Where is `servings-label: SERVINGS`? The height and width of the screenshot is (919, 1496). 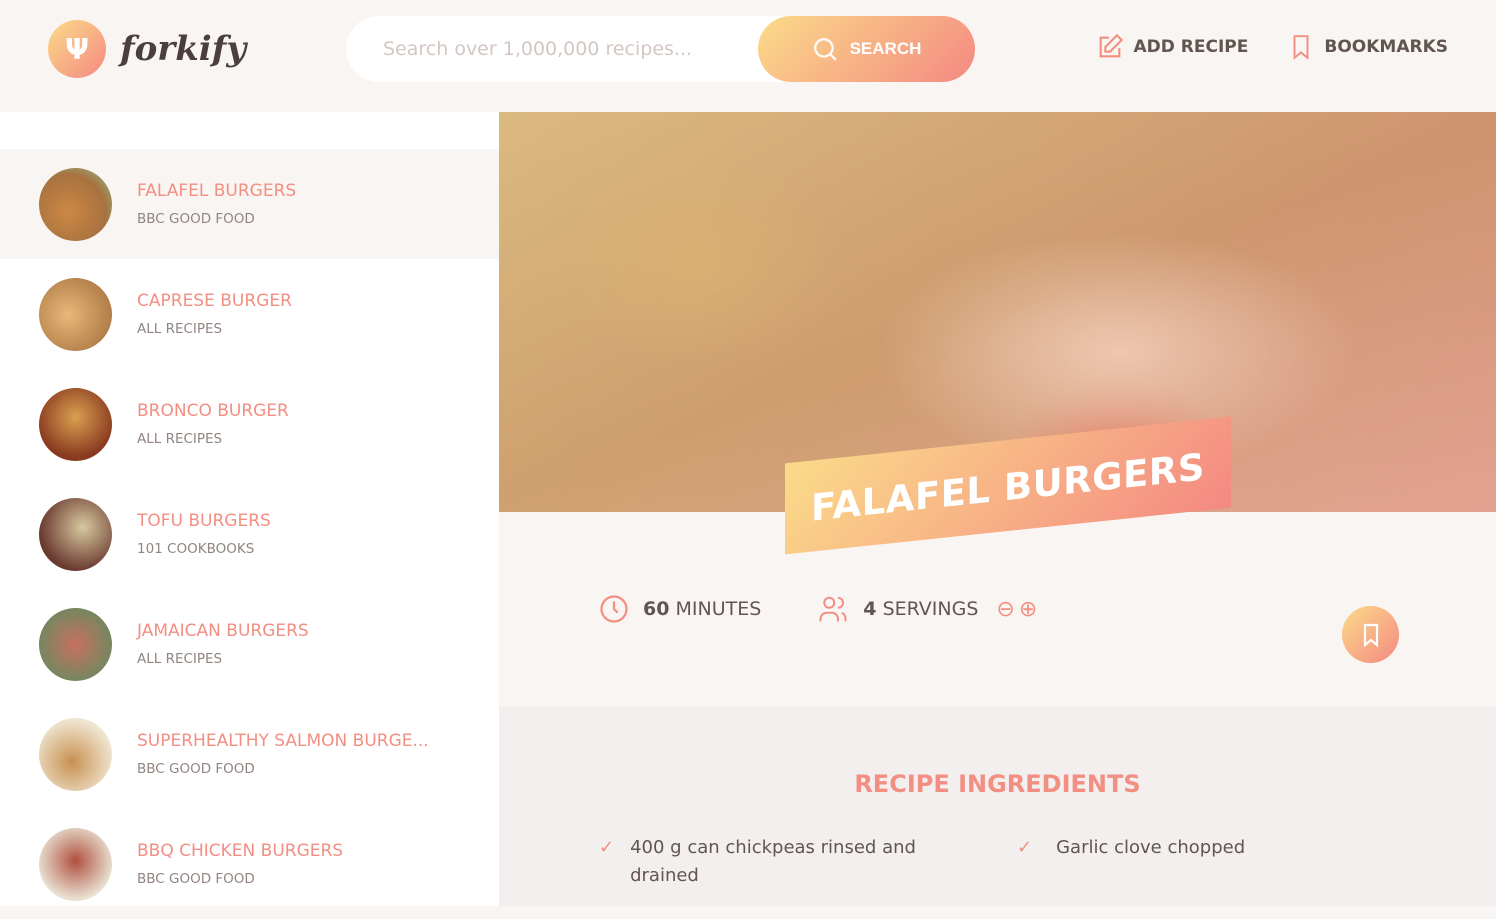
servings-label: SERVINGS is located at coordinates (930, 609).